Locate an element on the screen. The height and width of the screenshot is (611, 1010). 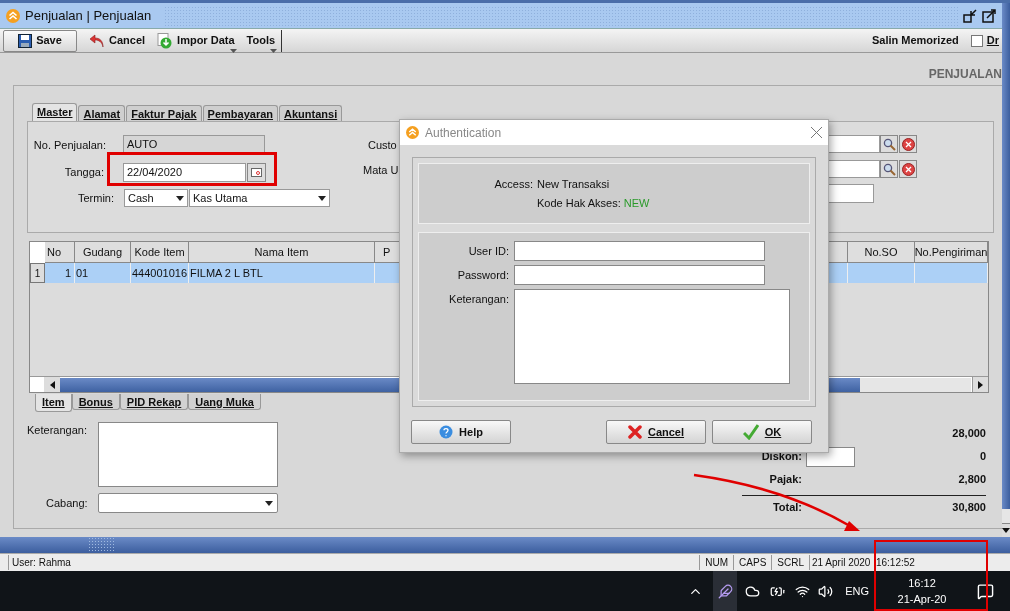
notification-icon is located at coordinates (985, 591).